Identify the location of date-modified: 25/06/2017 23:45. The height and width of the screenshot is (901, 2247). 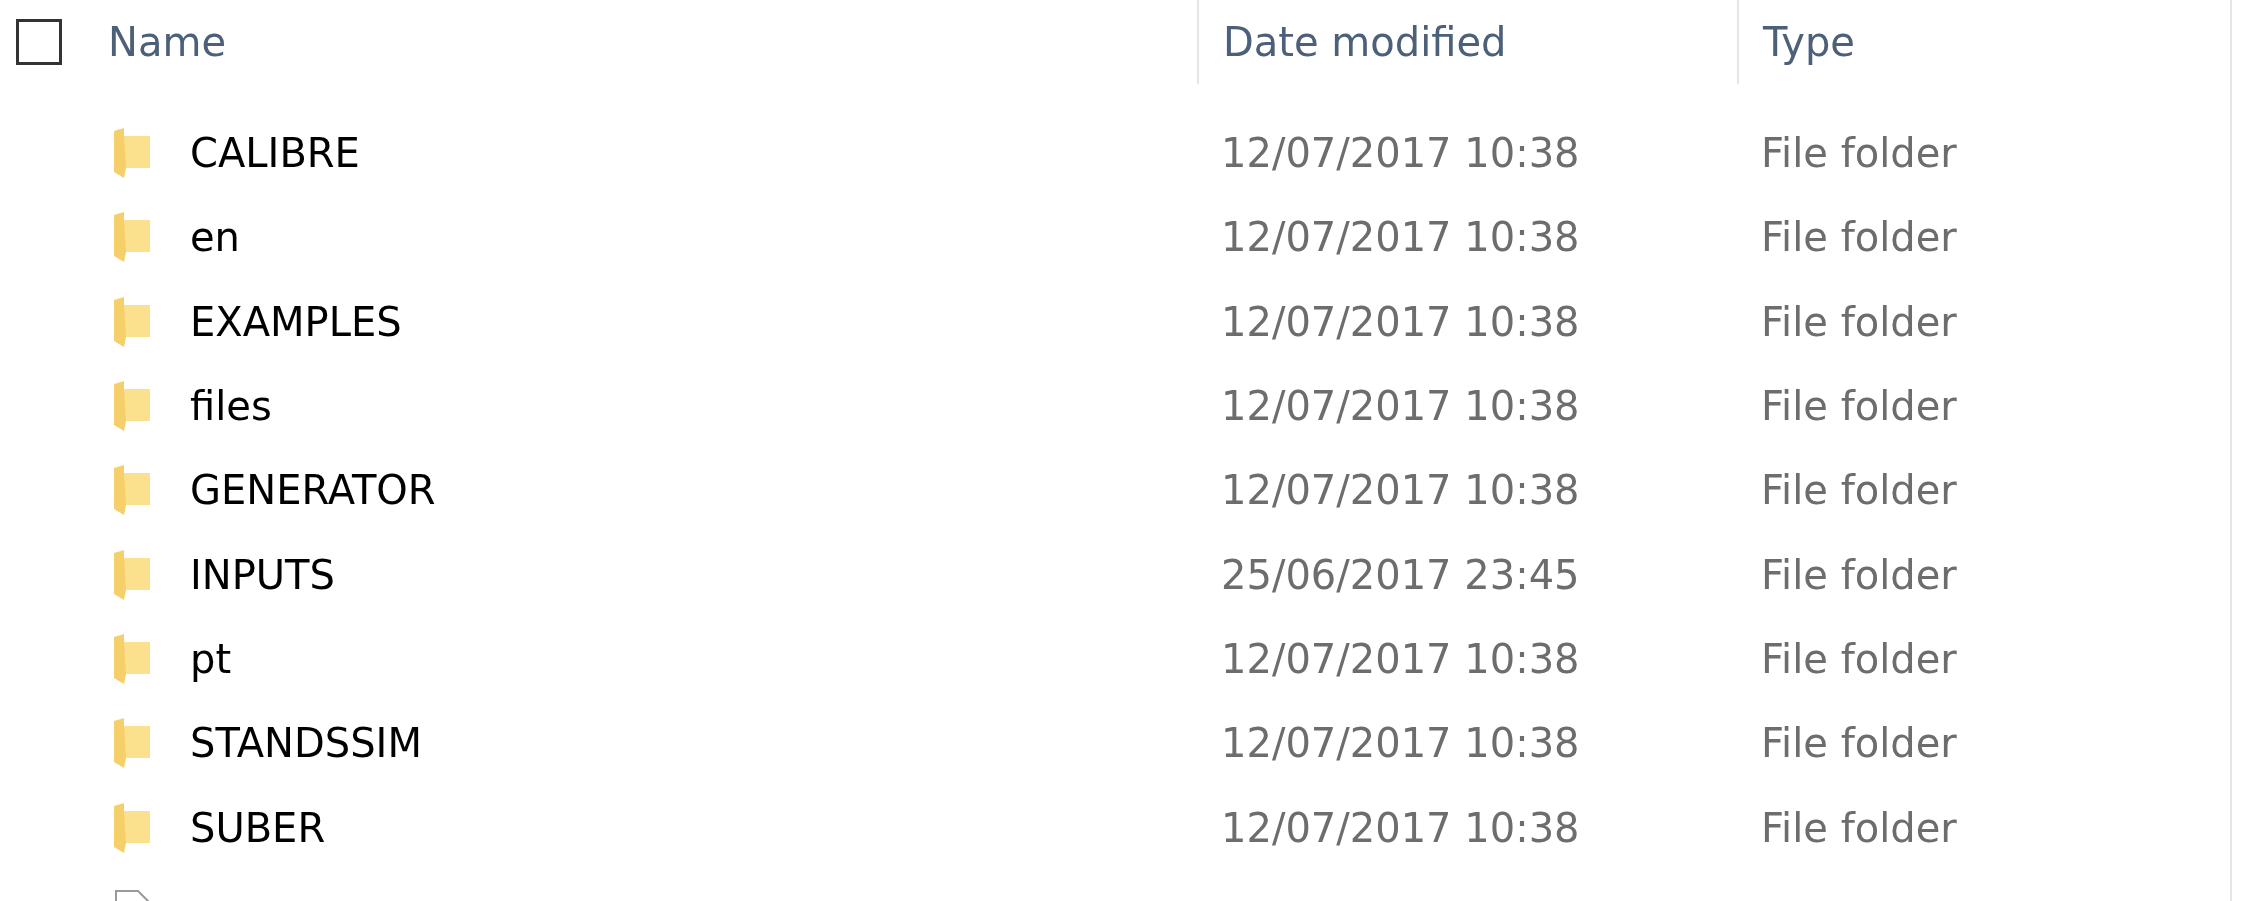
(1400, 574).